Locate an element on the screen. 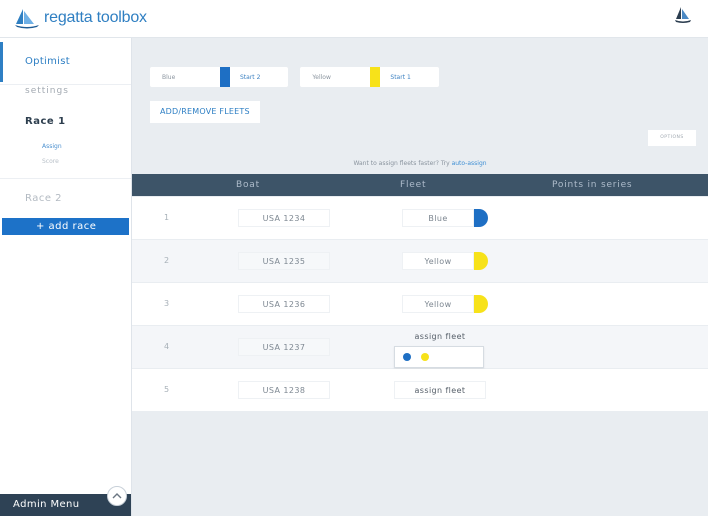 Image resolution: width=708 pixels, height=516 pixels. fleet-start: Start 2 is located at coordinates (259, 77).